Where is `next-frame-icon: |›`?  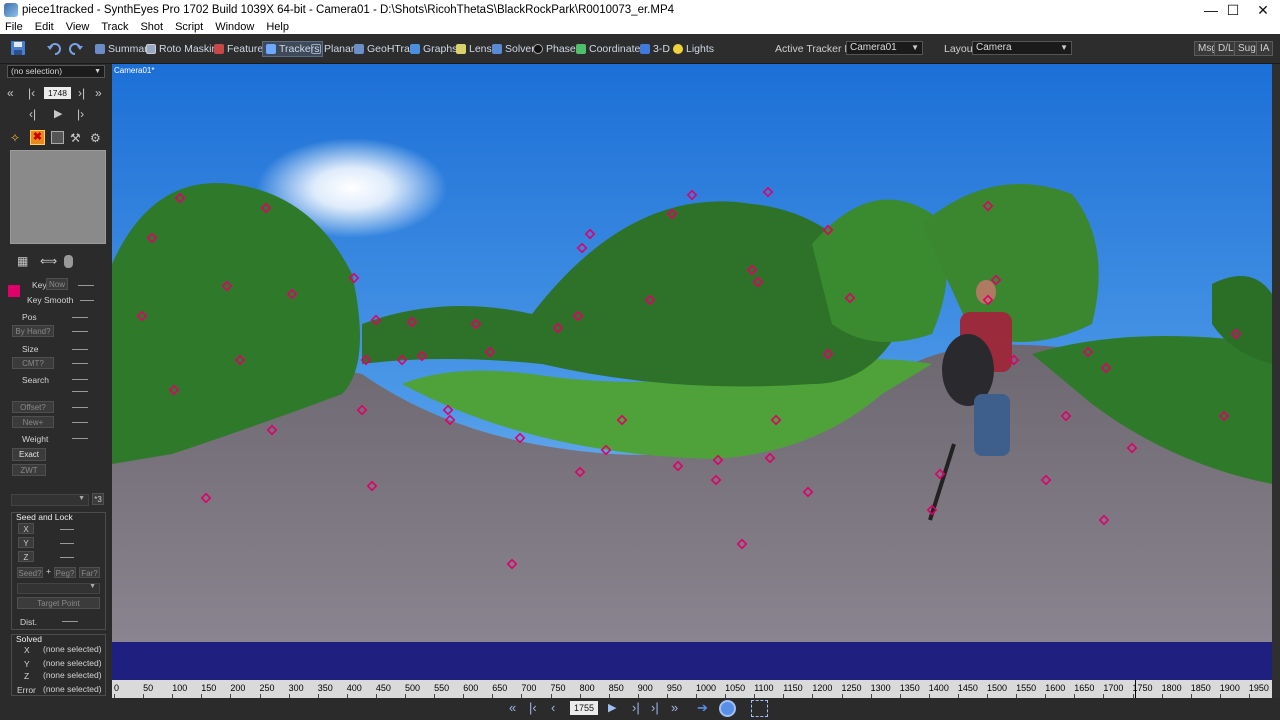
next-frame-icon: |› is located at coordinates (80, 114).